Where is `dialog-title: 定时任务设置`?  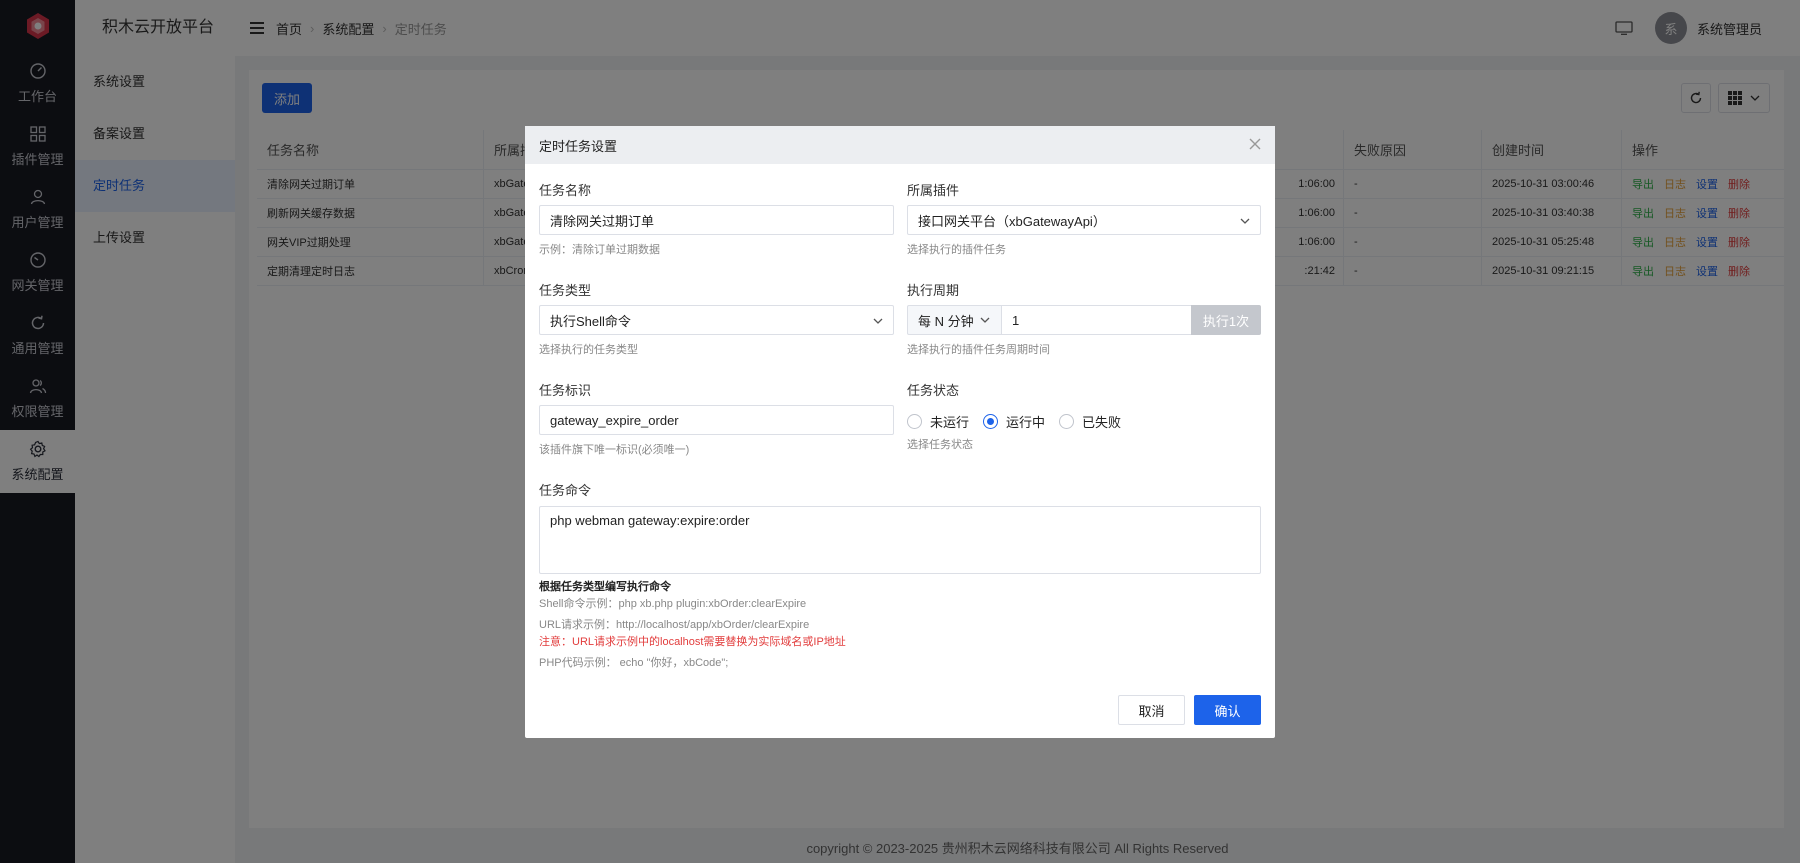
dialog-title: 定时任务设置 is located at coordinates (578, 146).